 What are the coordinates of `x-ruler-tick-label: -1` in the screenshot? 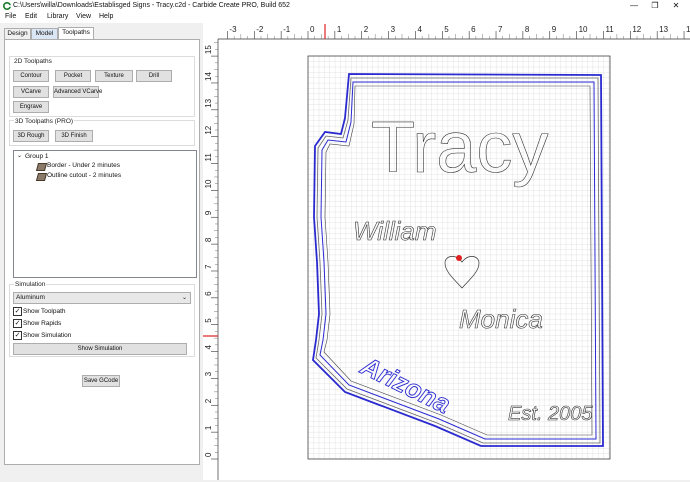 It's located at (287, 29).